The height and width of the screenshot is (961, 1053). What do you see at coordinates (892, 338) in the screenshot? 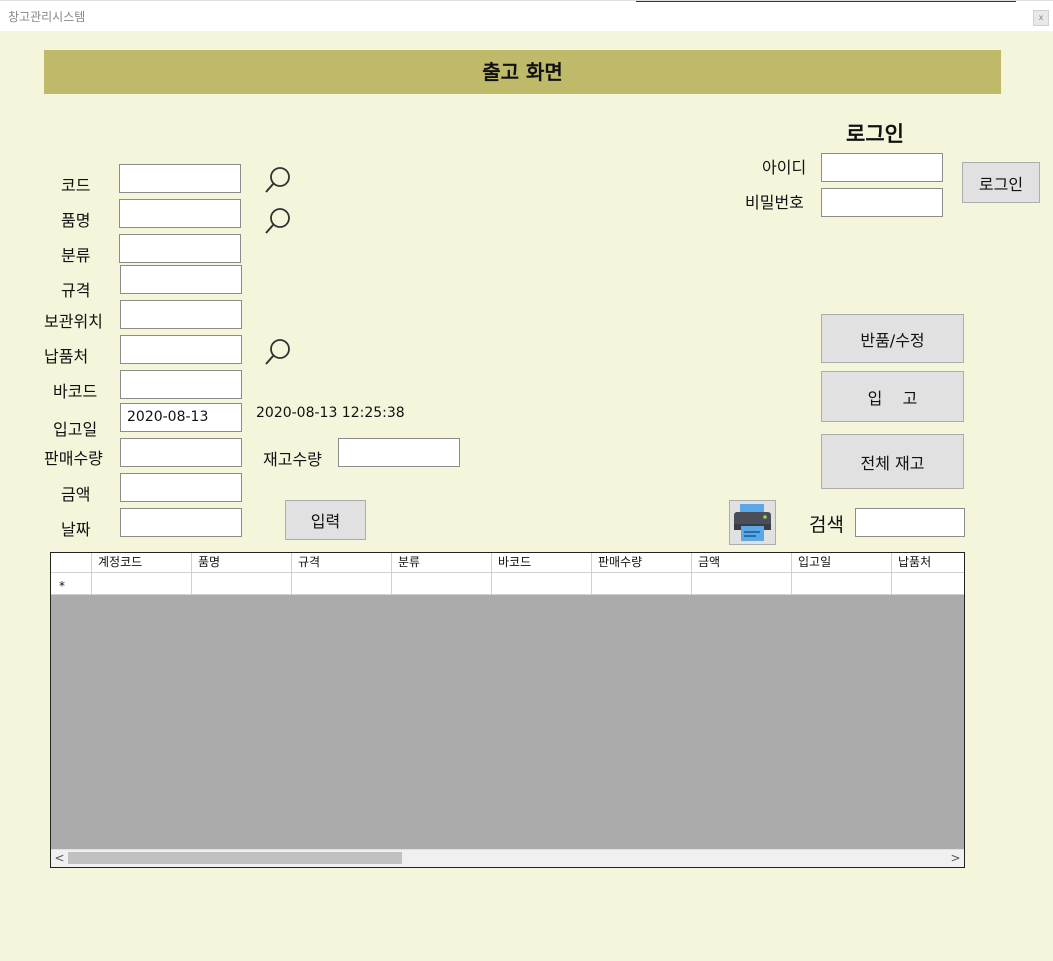
I see `return-edit-button: 반품/수정` at bounding box center [892, 338].